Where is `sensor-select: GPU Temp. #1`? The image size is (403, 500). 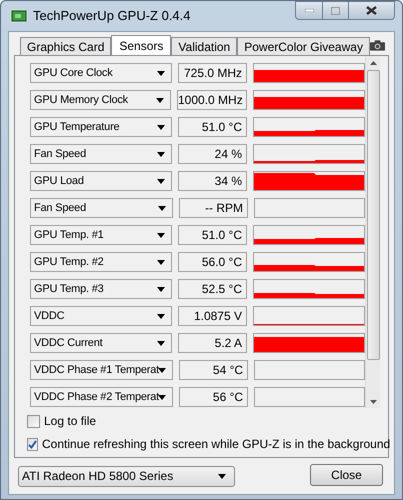 sensor-select: GPU Temp. #1 is located at coordinates (101, 235).